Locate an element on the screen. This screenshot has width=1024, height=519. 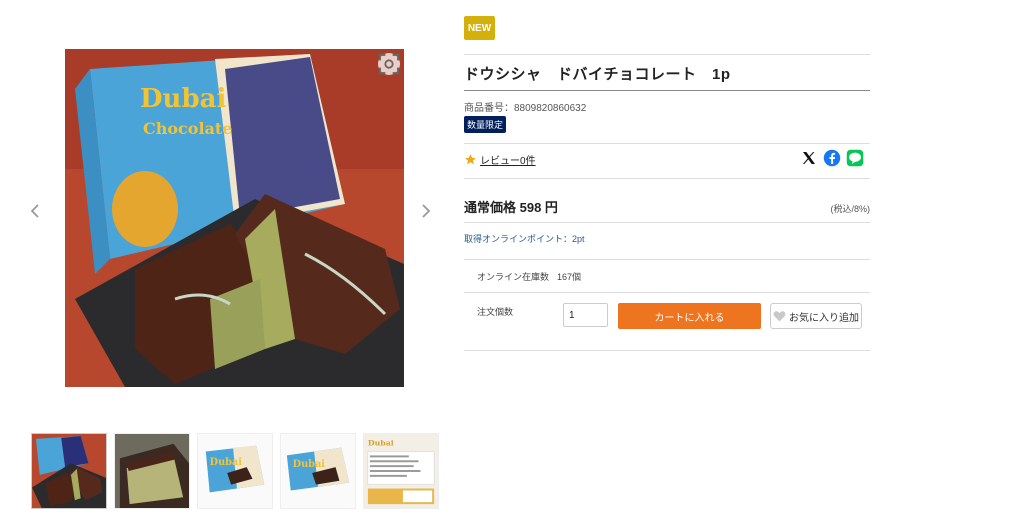
tax-note: (税込/8%) is located at coordinates (850, 209).